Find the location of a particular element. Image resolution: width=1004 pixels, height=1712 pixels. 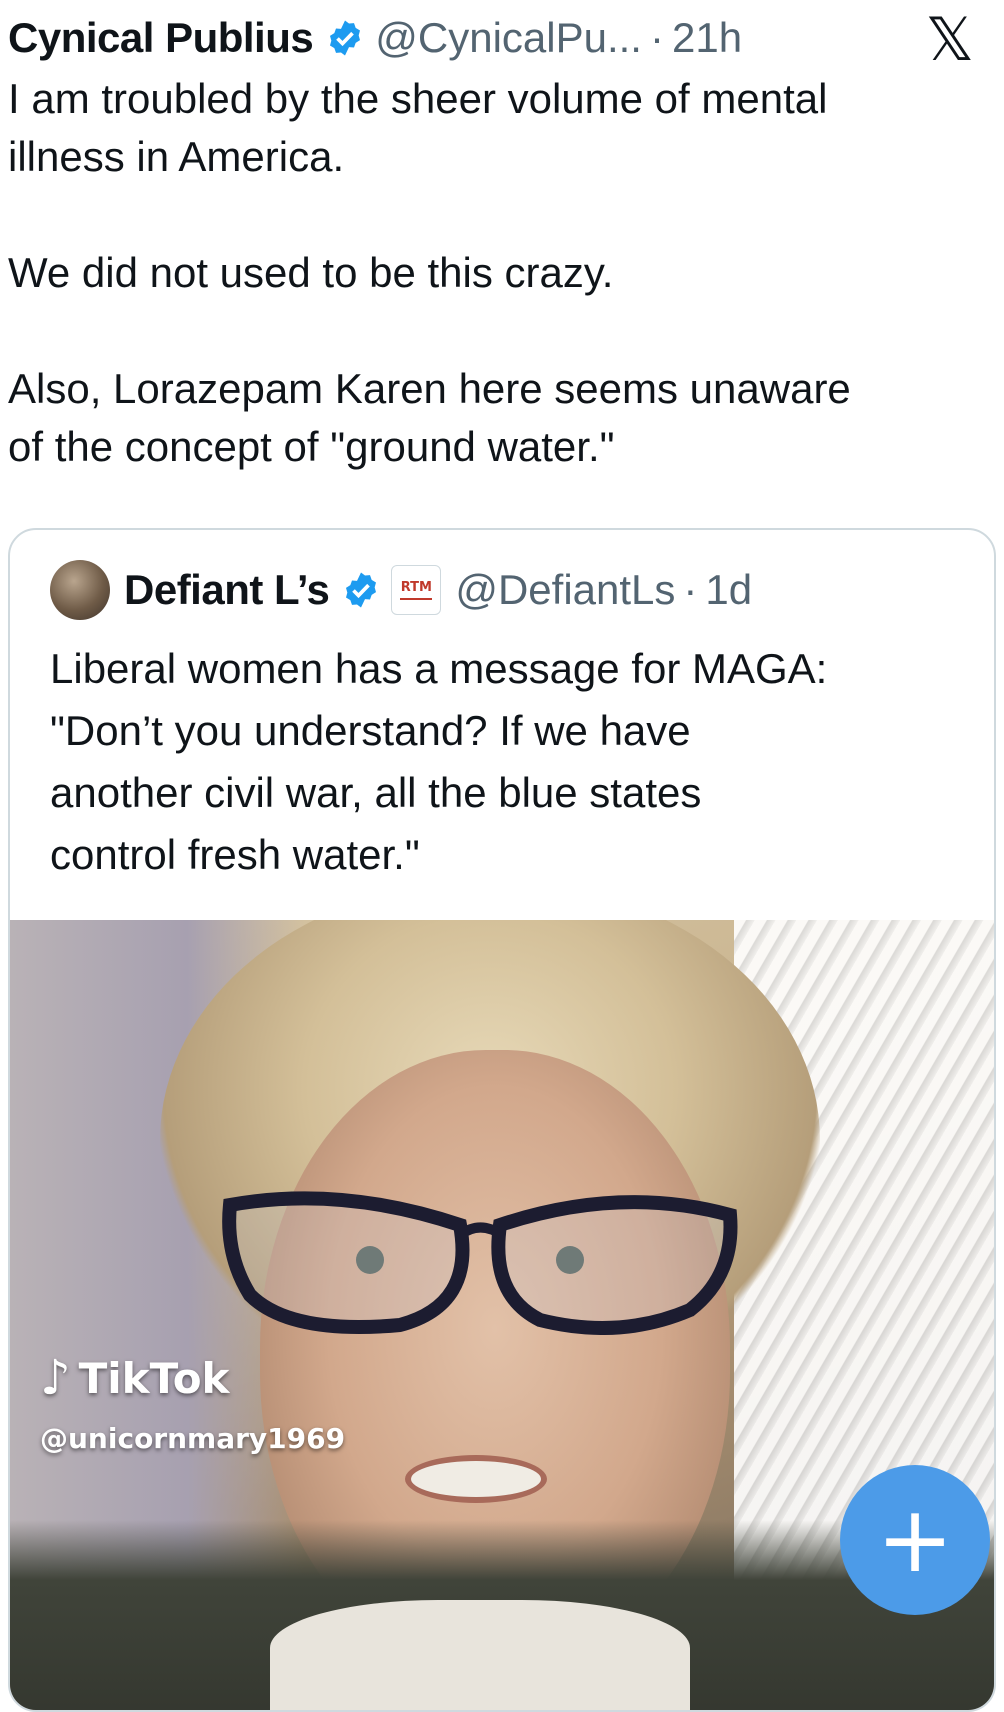

affiliation-badge-rule is located at coordinates (416, 599).